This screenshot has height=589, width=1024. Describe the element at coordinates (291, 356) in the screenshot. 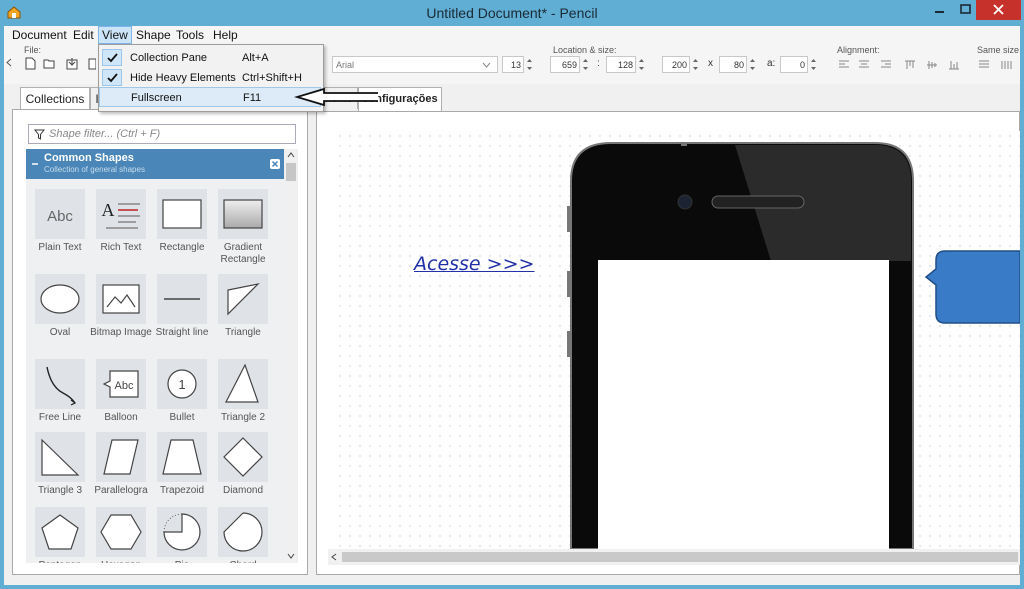

I see `vertical-scrollbar` at that location.